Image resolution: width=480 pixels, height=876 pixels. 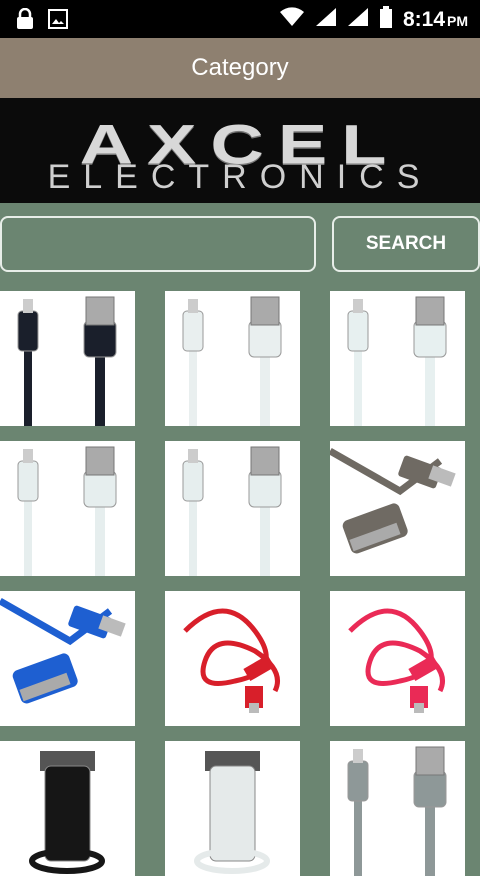 I want to click on image-icon, so click(x=58, y=21).